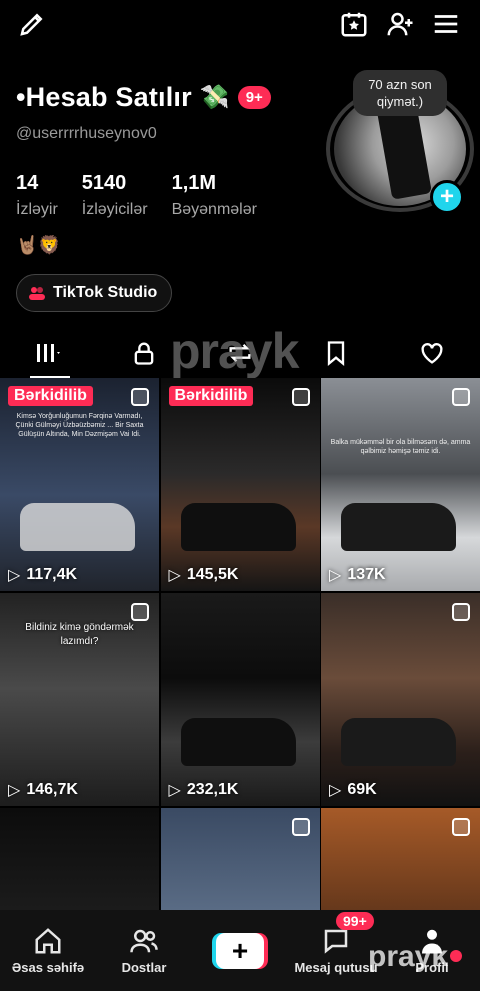 This screenshot has width=480, height=991. Describe the element at coordinates (400, 24) in the screenshot. I see `add-user-icon` at that location.